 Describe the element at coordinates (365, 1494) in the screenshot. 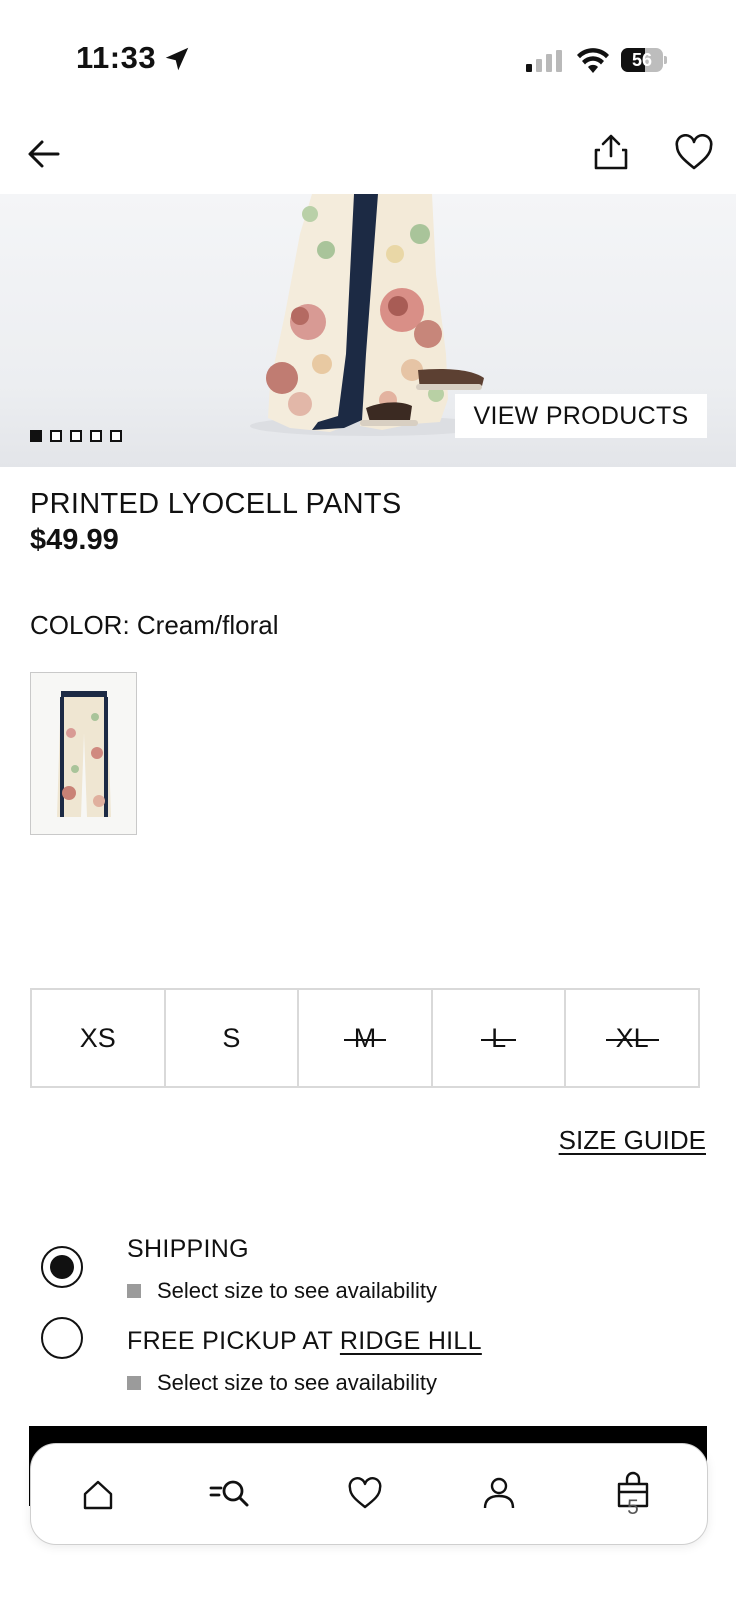

I see `heart-icon` at that location.